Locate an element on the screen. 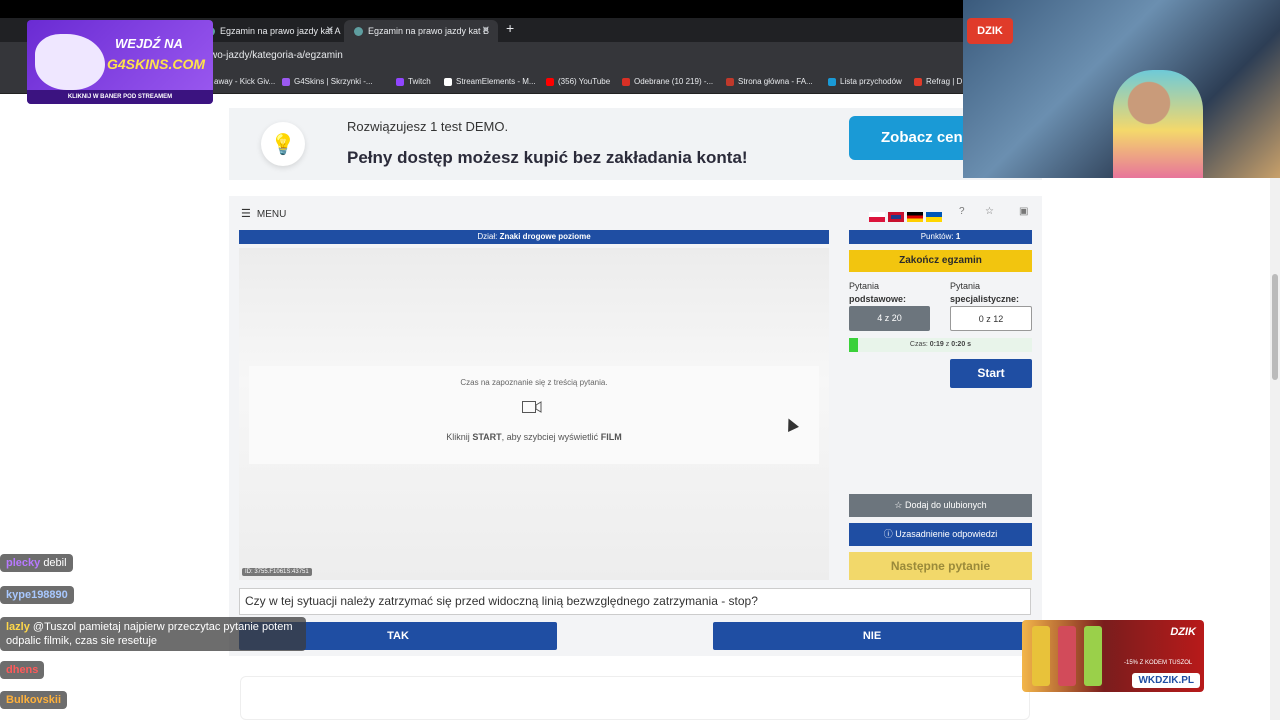 Image resolution: width=1280 pixels, height=720 pixels. chat-message: kype198890 is located at coordinates (37, 595).